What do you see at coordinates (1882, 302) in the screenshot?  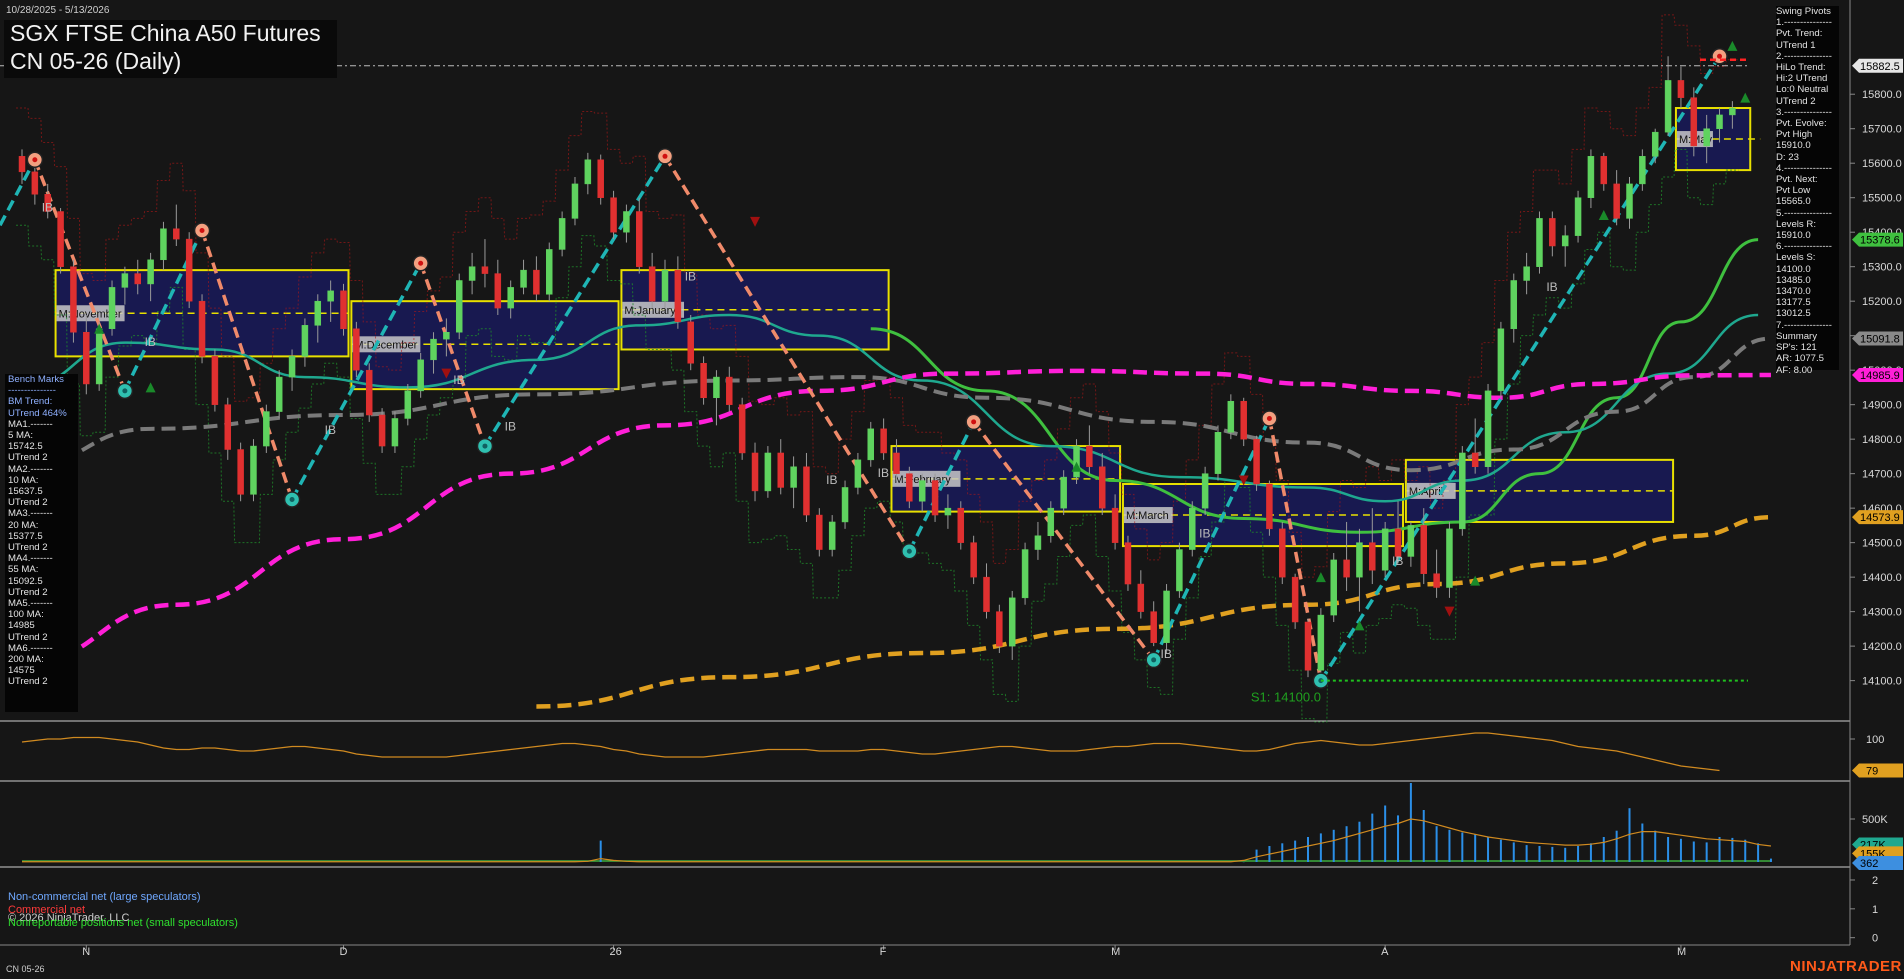 I see `price-tick-label: 15200.0` at bounding box center [1882, 302].